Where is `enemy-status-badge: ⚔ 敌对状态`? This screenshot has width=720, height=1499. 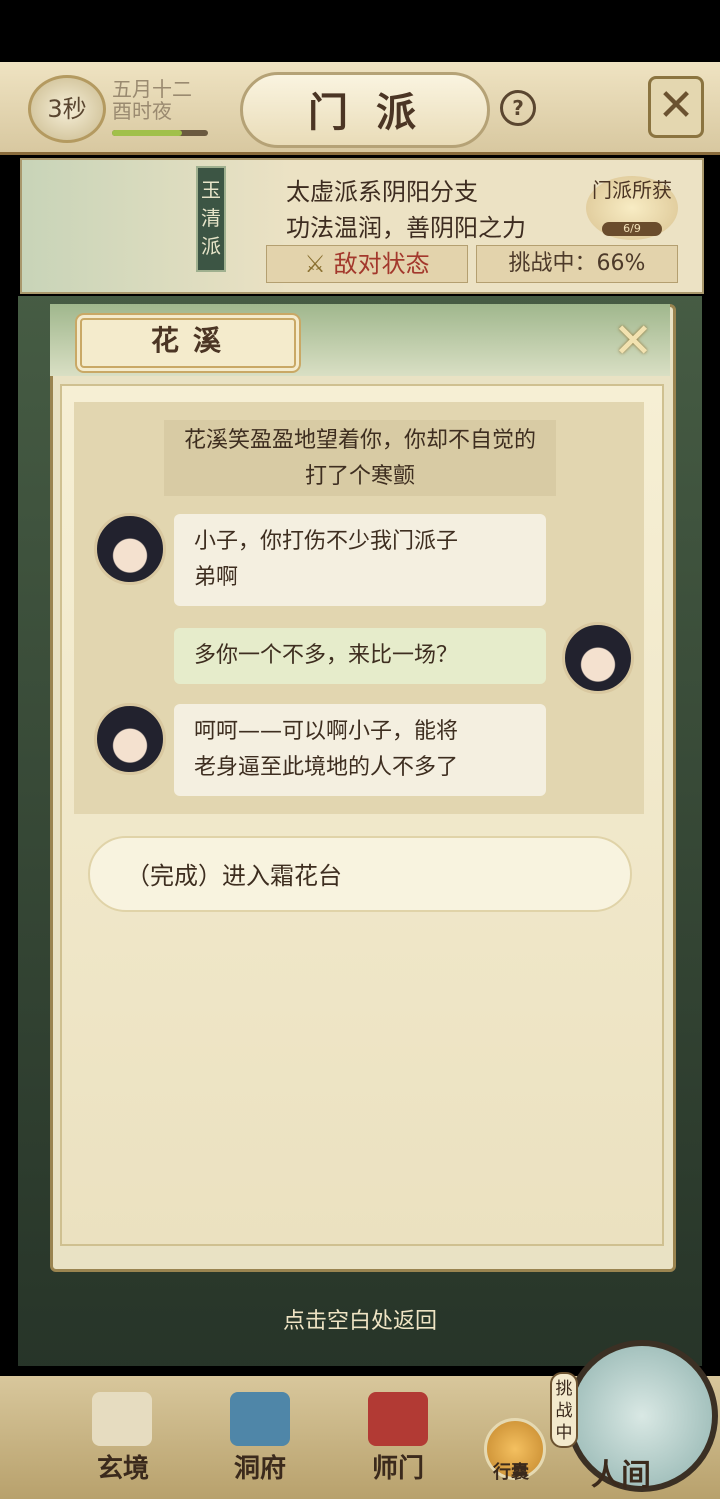
enemy-status-badge: ⚔ 敌对状态 is located at coordinates (367, 264).